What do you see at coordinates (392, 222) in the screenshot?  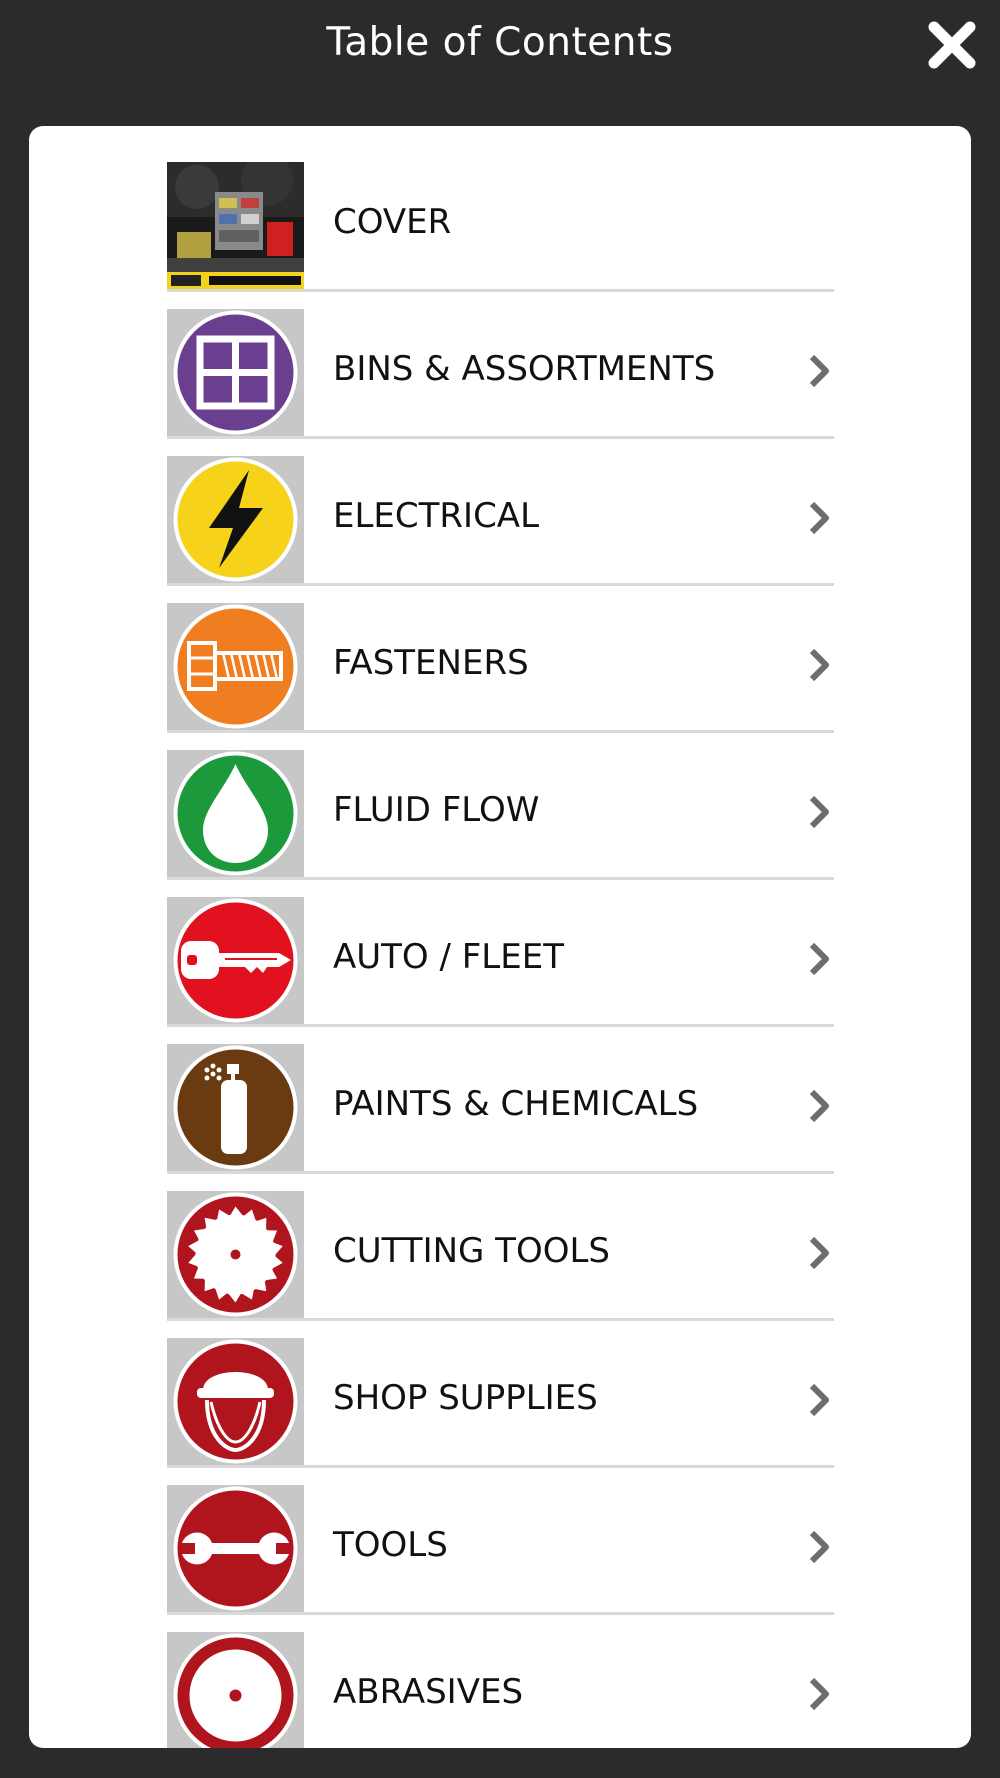 I see `toc-item-label: COVER` at bounding box center [392, 222].